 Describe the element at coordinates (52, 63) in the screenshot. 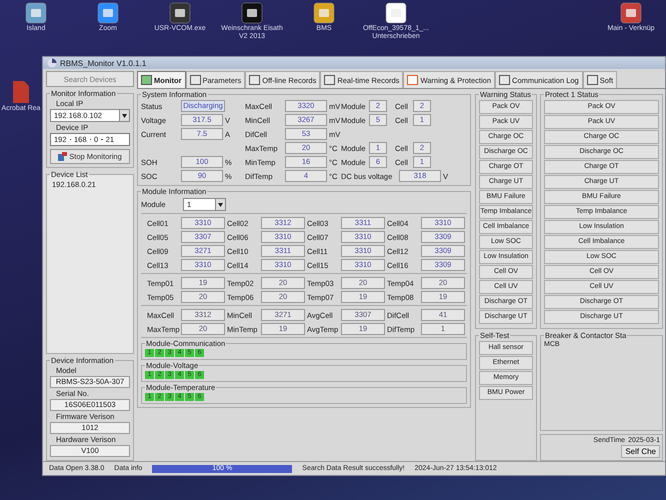

I see `app-icon` at that location.